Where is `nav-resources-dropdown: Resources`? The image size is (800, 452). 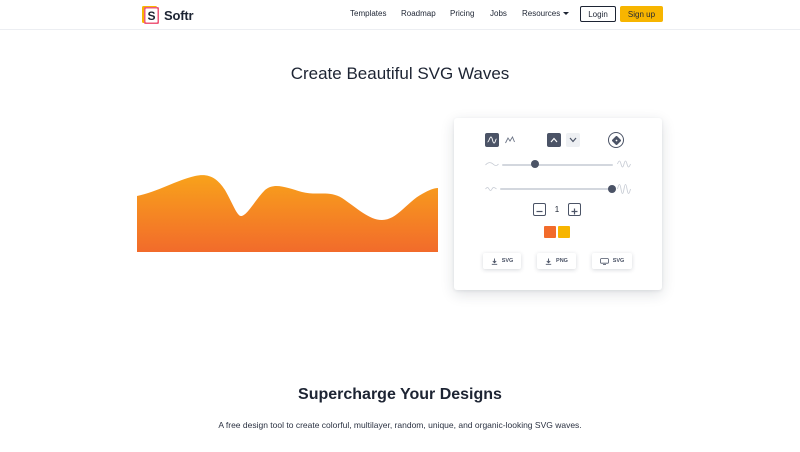 nav-resources-dropdown: Resources is located at coordinates (546, 13).